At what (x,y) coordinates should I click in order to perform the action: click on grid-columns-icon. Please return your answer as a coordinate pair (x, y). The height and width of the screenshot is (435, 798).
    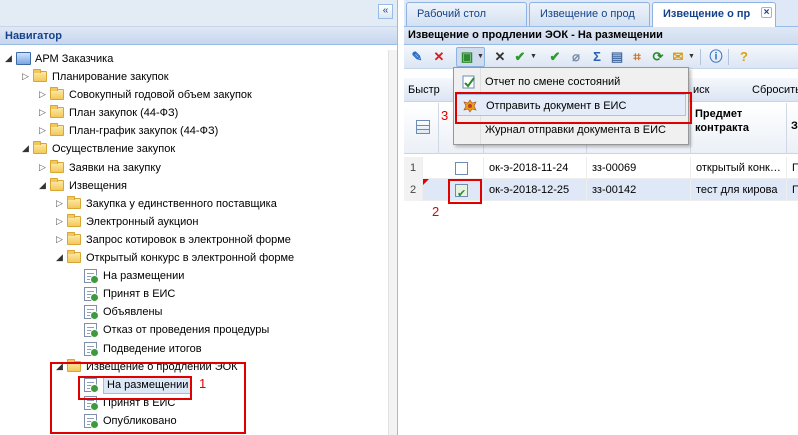
    Looking at the image, I should click on (423, 127).